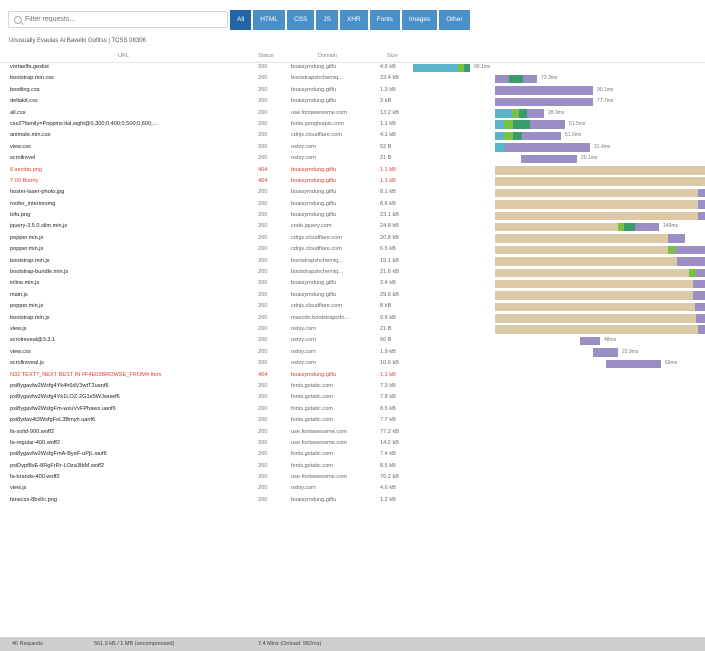 The height and width of the screenshot is (651, 705). What do you see at coordinates (573, 135) in the screenshot?
I see `timing-label: 51.6ms` at bounding box center [573, 135].